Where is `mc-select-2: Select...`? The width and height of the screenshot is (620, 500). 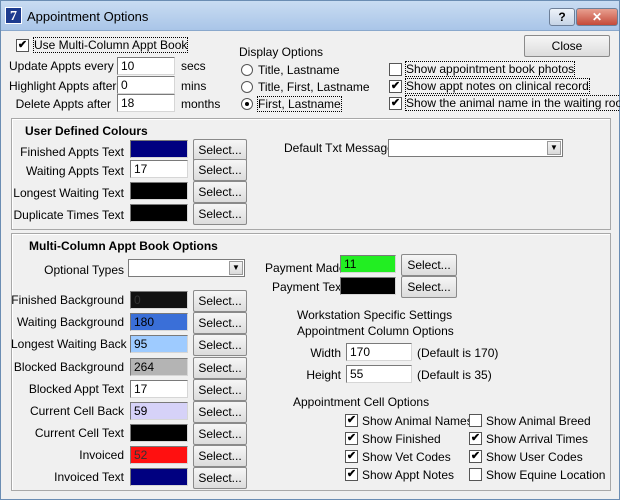 mc-select-2: Select... is located at coordinates (220, 345).